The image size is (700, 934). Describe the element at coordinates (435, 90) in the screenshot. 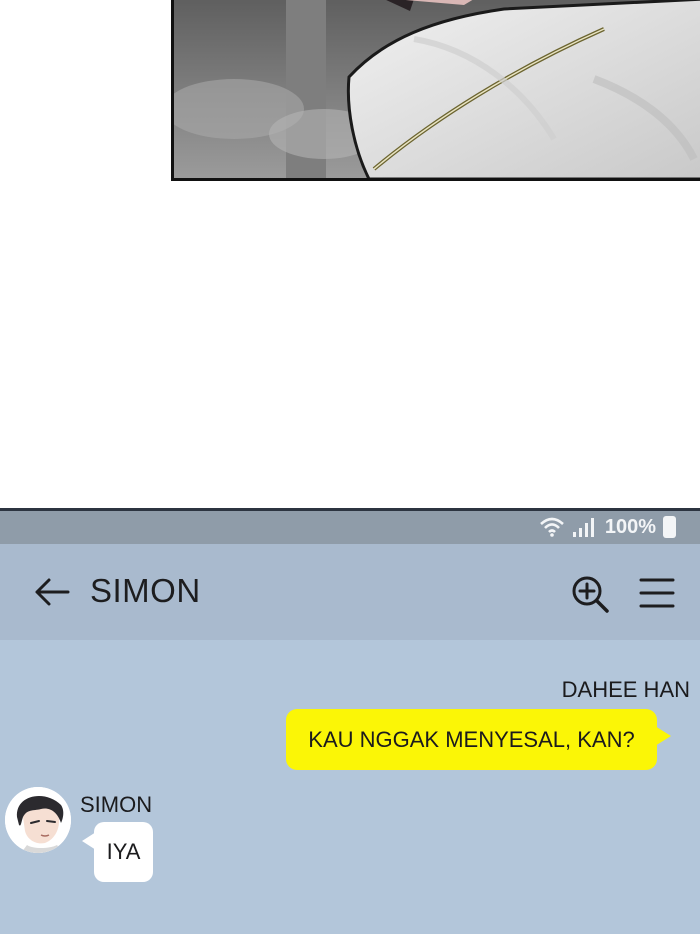

I see `comic-panel-illustration` at that location.